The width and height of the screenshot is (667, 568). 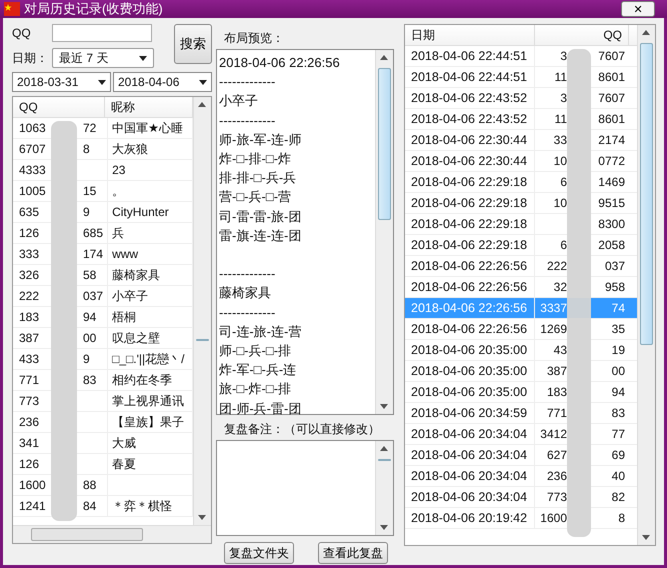 What do you see at coordinates (102, 33) in the screenshot?
I see `qq-field` at bounding box center [102, 33].